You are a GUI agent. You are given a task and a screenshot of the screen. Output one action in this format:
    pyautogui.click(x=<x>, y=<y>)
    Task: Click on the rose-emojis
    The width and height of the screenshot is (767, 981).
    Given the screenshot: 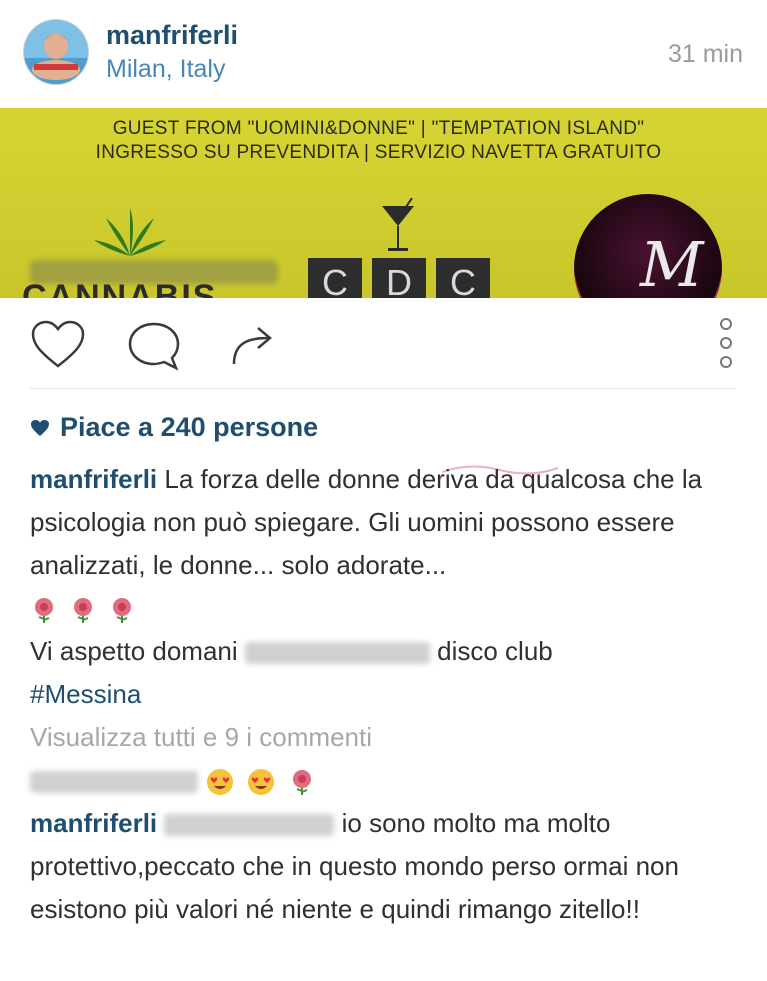 What is the action you would take?
    pyautogui.click(x=387, y=608)
    